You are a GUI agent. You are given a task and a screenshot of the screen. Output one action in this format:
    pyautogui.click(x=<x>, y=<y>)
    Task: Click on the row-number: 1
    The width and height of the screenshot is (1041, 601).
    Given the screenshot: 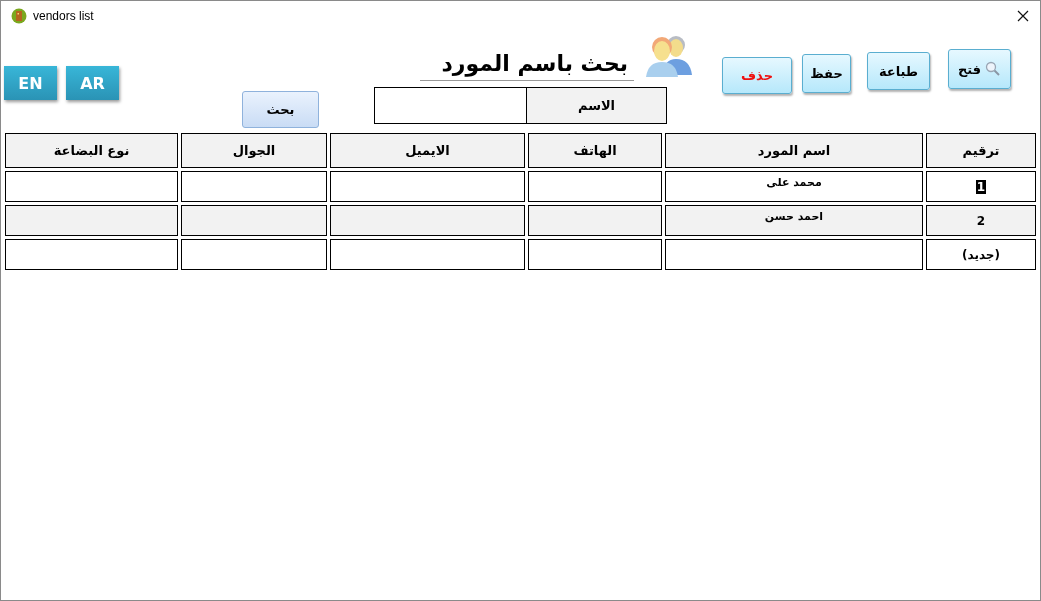 What is the action you would take?
    pyautogui.click(x=981, y=186)
    